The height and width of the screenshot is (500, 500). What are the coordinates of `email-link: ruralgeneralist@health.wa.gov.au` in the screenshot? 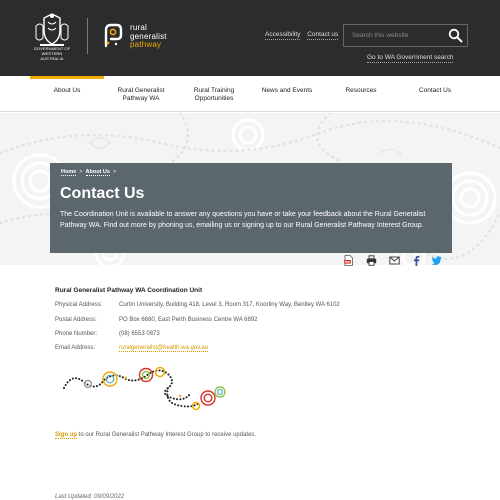 It's located at (164, 348).